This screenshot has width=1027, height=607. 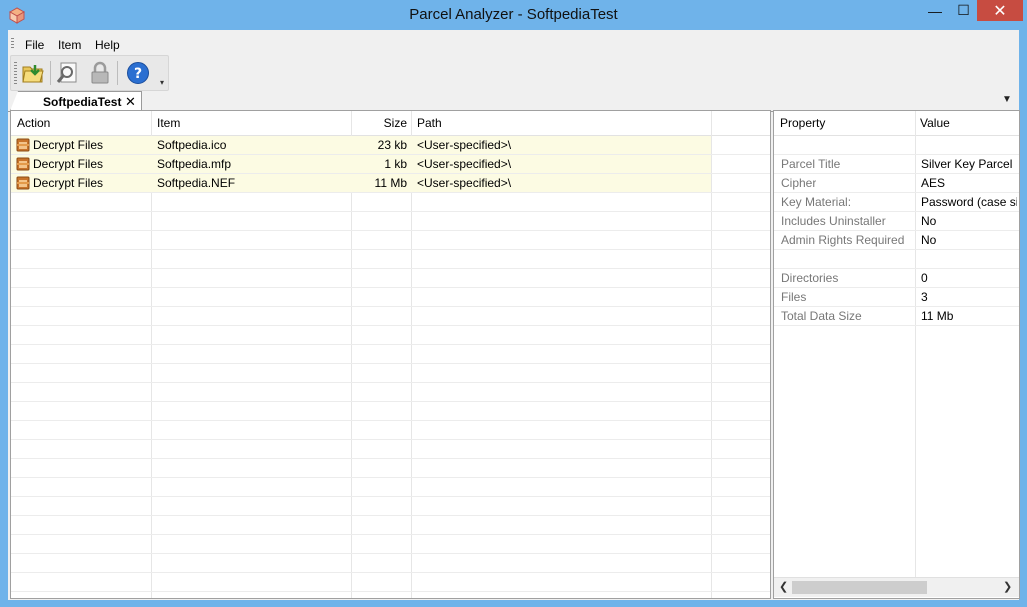 I want to click on property-name: Admin Rights Required, so click(x=843, y=240).